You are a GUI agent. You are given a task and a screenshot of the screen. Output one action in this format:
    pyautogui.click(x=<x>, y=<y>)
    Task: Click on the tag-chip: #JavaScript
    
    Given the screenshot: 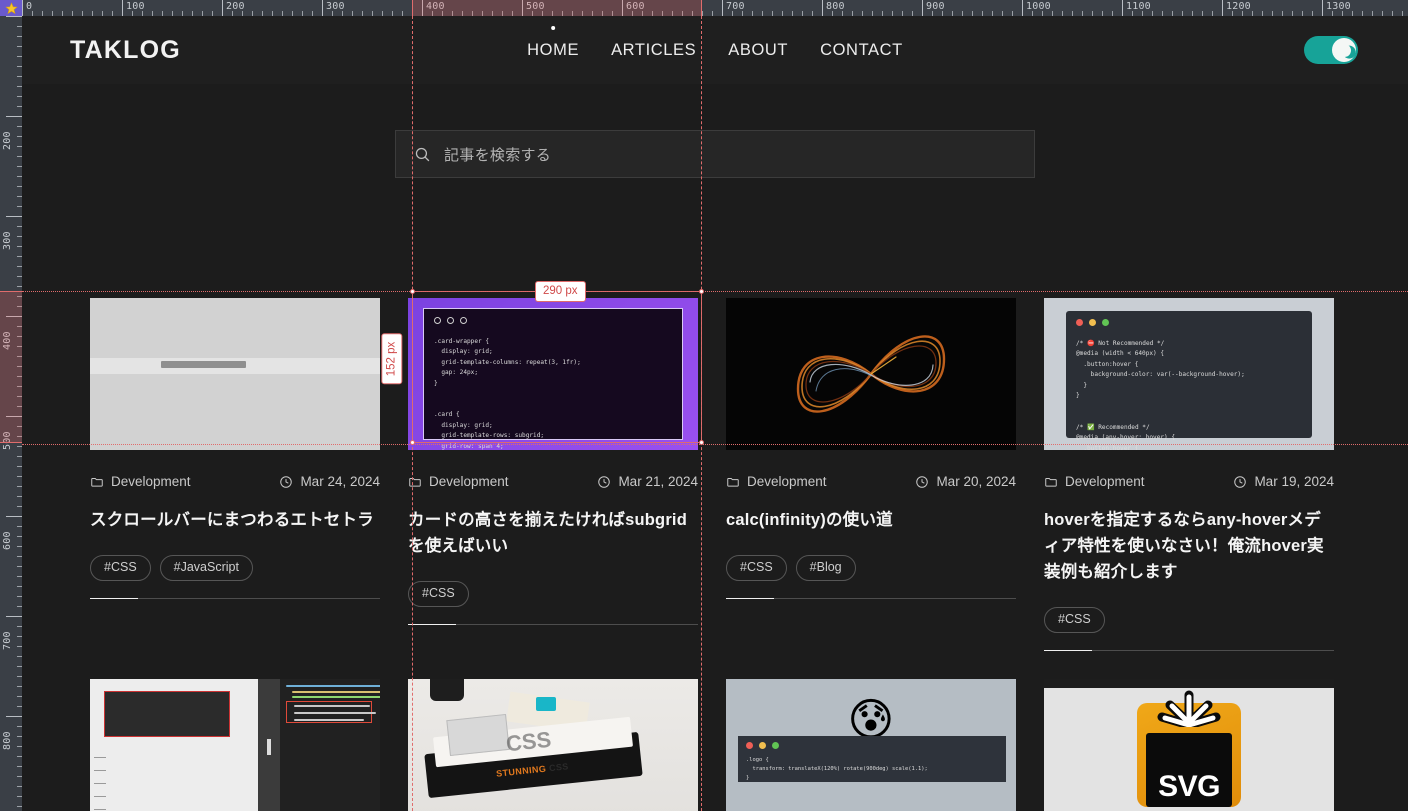 What is the action you would take?
    pyautogui.click(x=206, y=568)
    